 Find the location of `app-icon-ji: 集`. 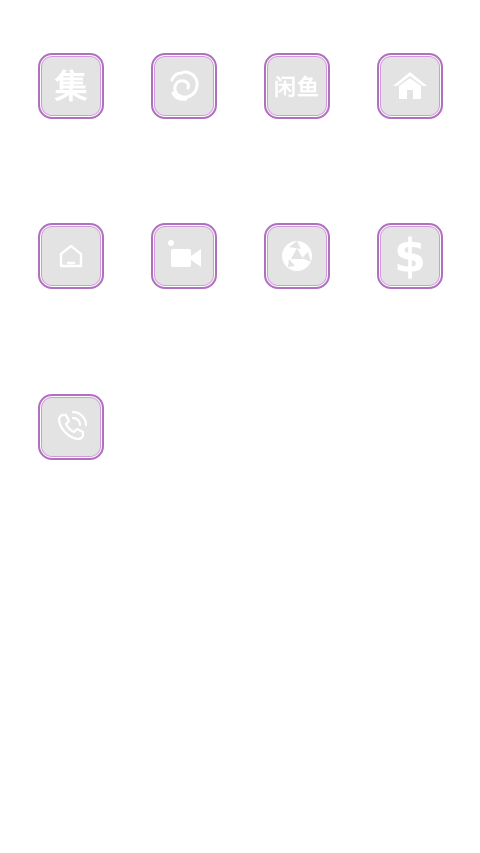

app-icon-ji: 集 is located at coordinates (71, 86).